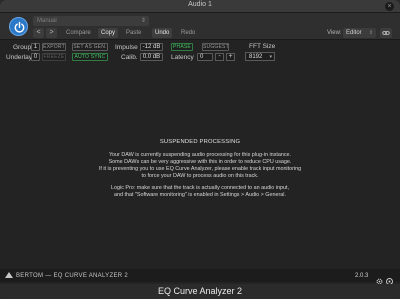 The image size is (400, 299). Describe the element at coordinates (230, 57) in the screenshot. I see `latency-increment-button: +` at that location.